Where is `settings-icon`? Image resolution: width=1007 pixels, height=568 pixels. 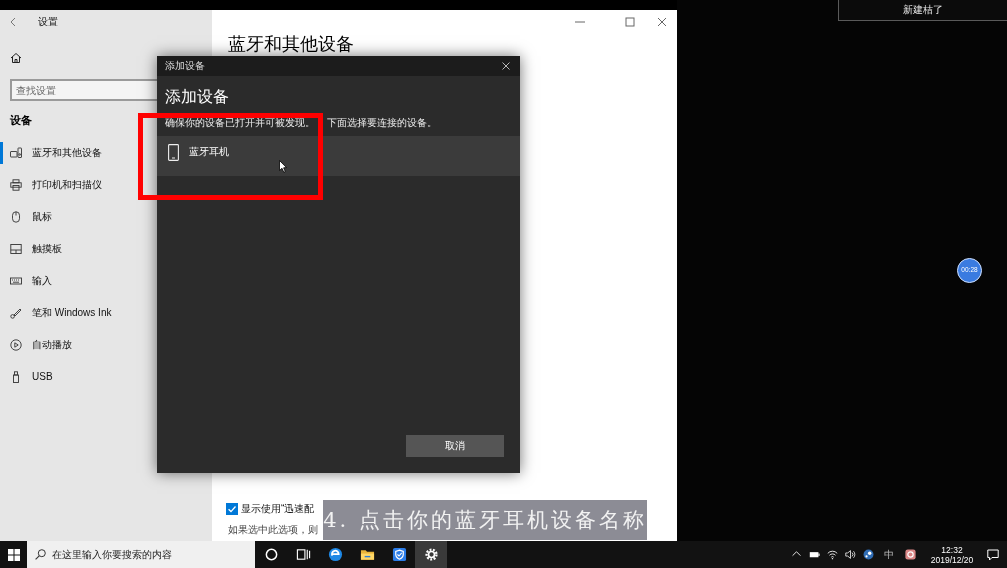
settings-icon is located at coordinates (431, 554).